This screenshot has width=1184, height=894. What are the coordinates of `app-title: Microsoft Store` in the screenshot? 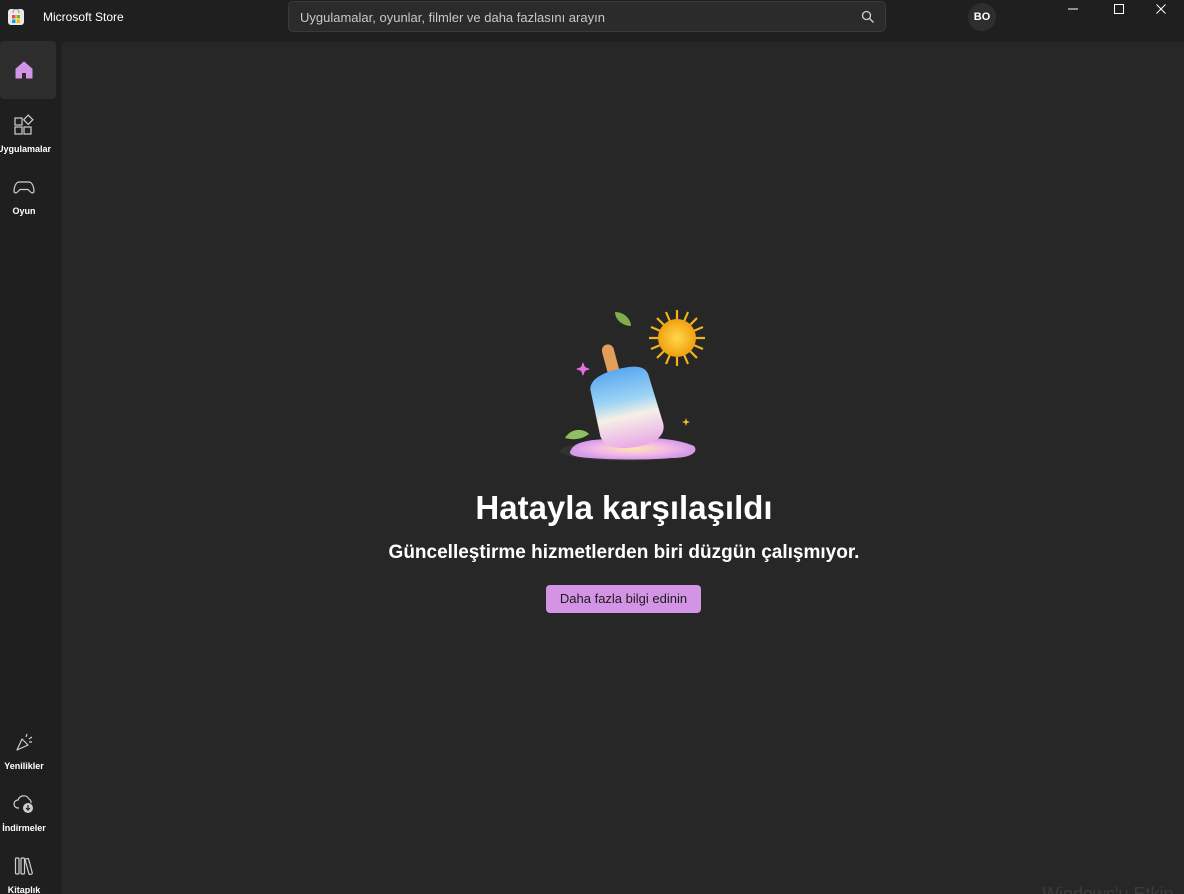 It's located at (83, 17).